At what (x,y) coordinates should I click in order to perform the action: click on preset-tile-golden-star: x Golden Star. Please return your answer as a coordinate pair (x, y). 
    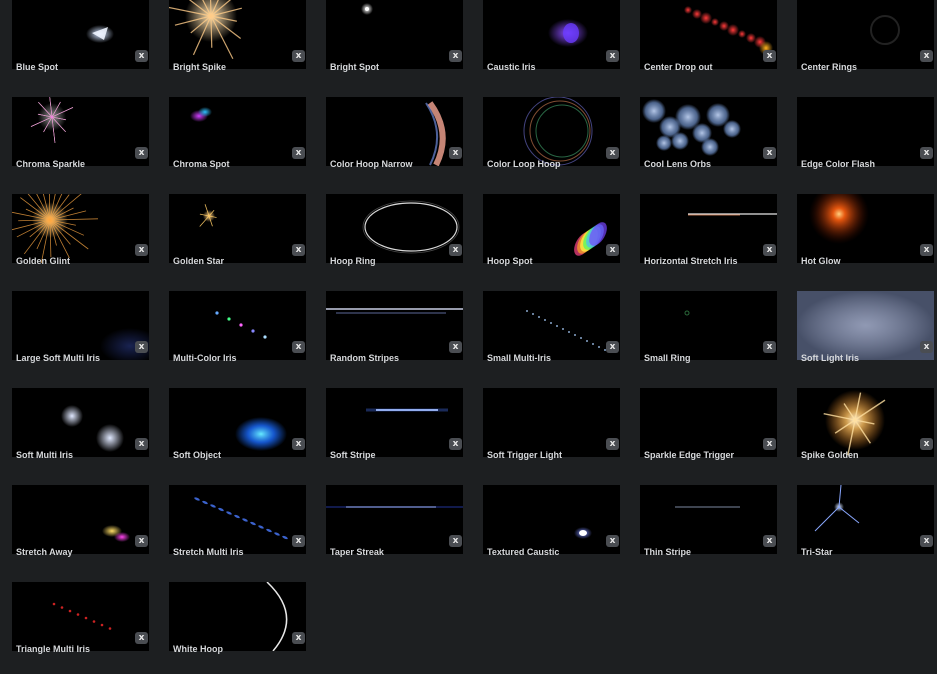
    Looking at the image, I should click on (232, 240).